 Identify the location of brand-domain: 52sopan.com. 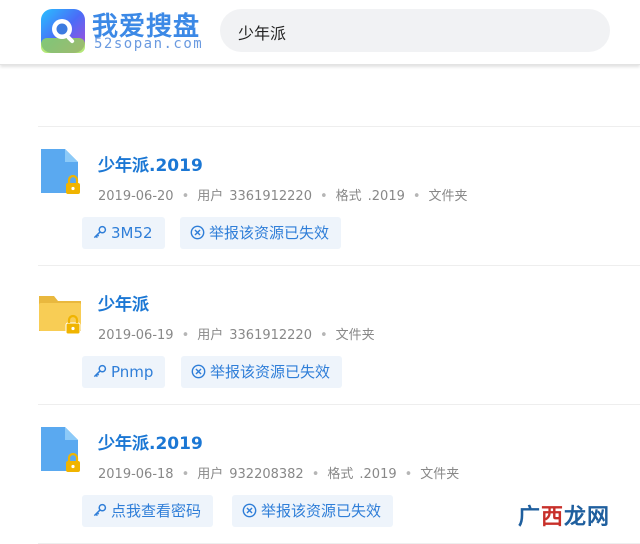
(148, 44).